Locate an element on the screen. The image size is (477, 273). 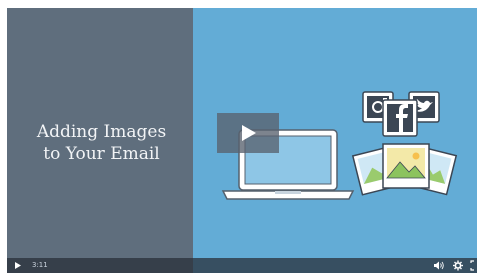
play-small-icon is located at coordinates (18, 265).